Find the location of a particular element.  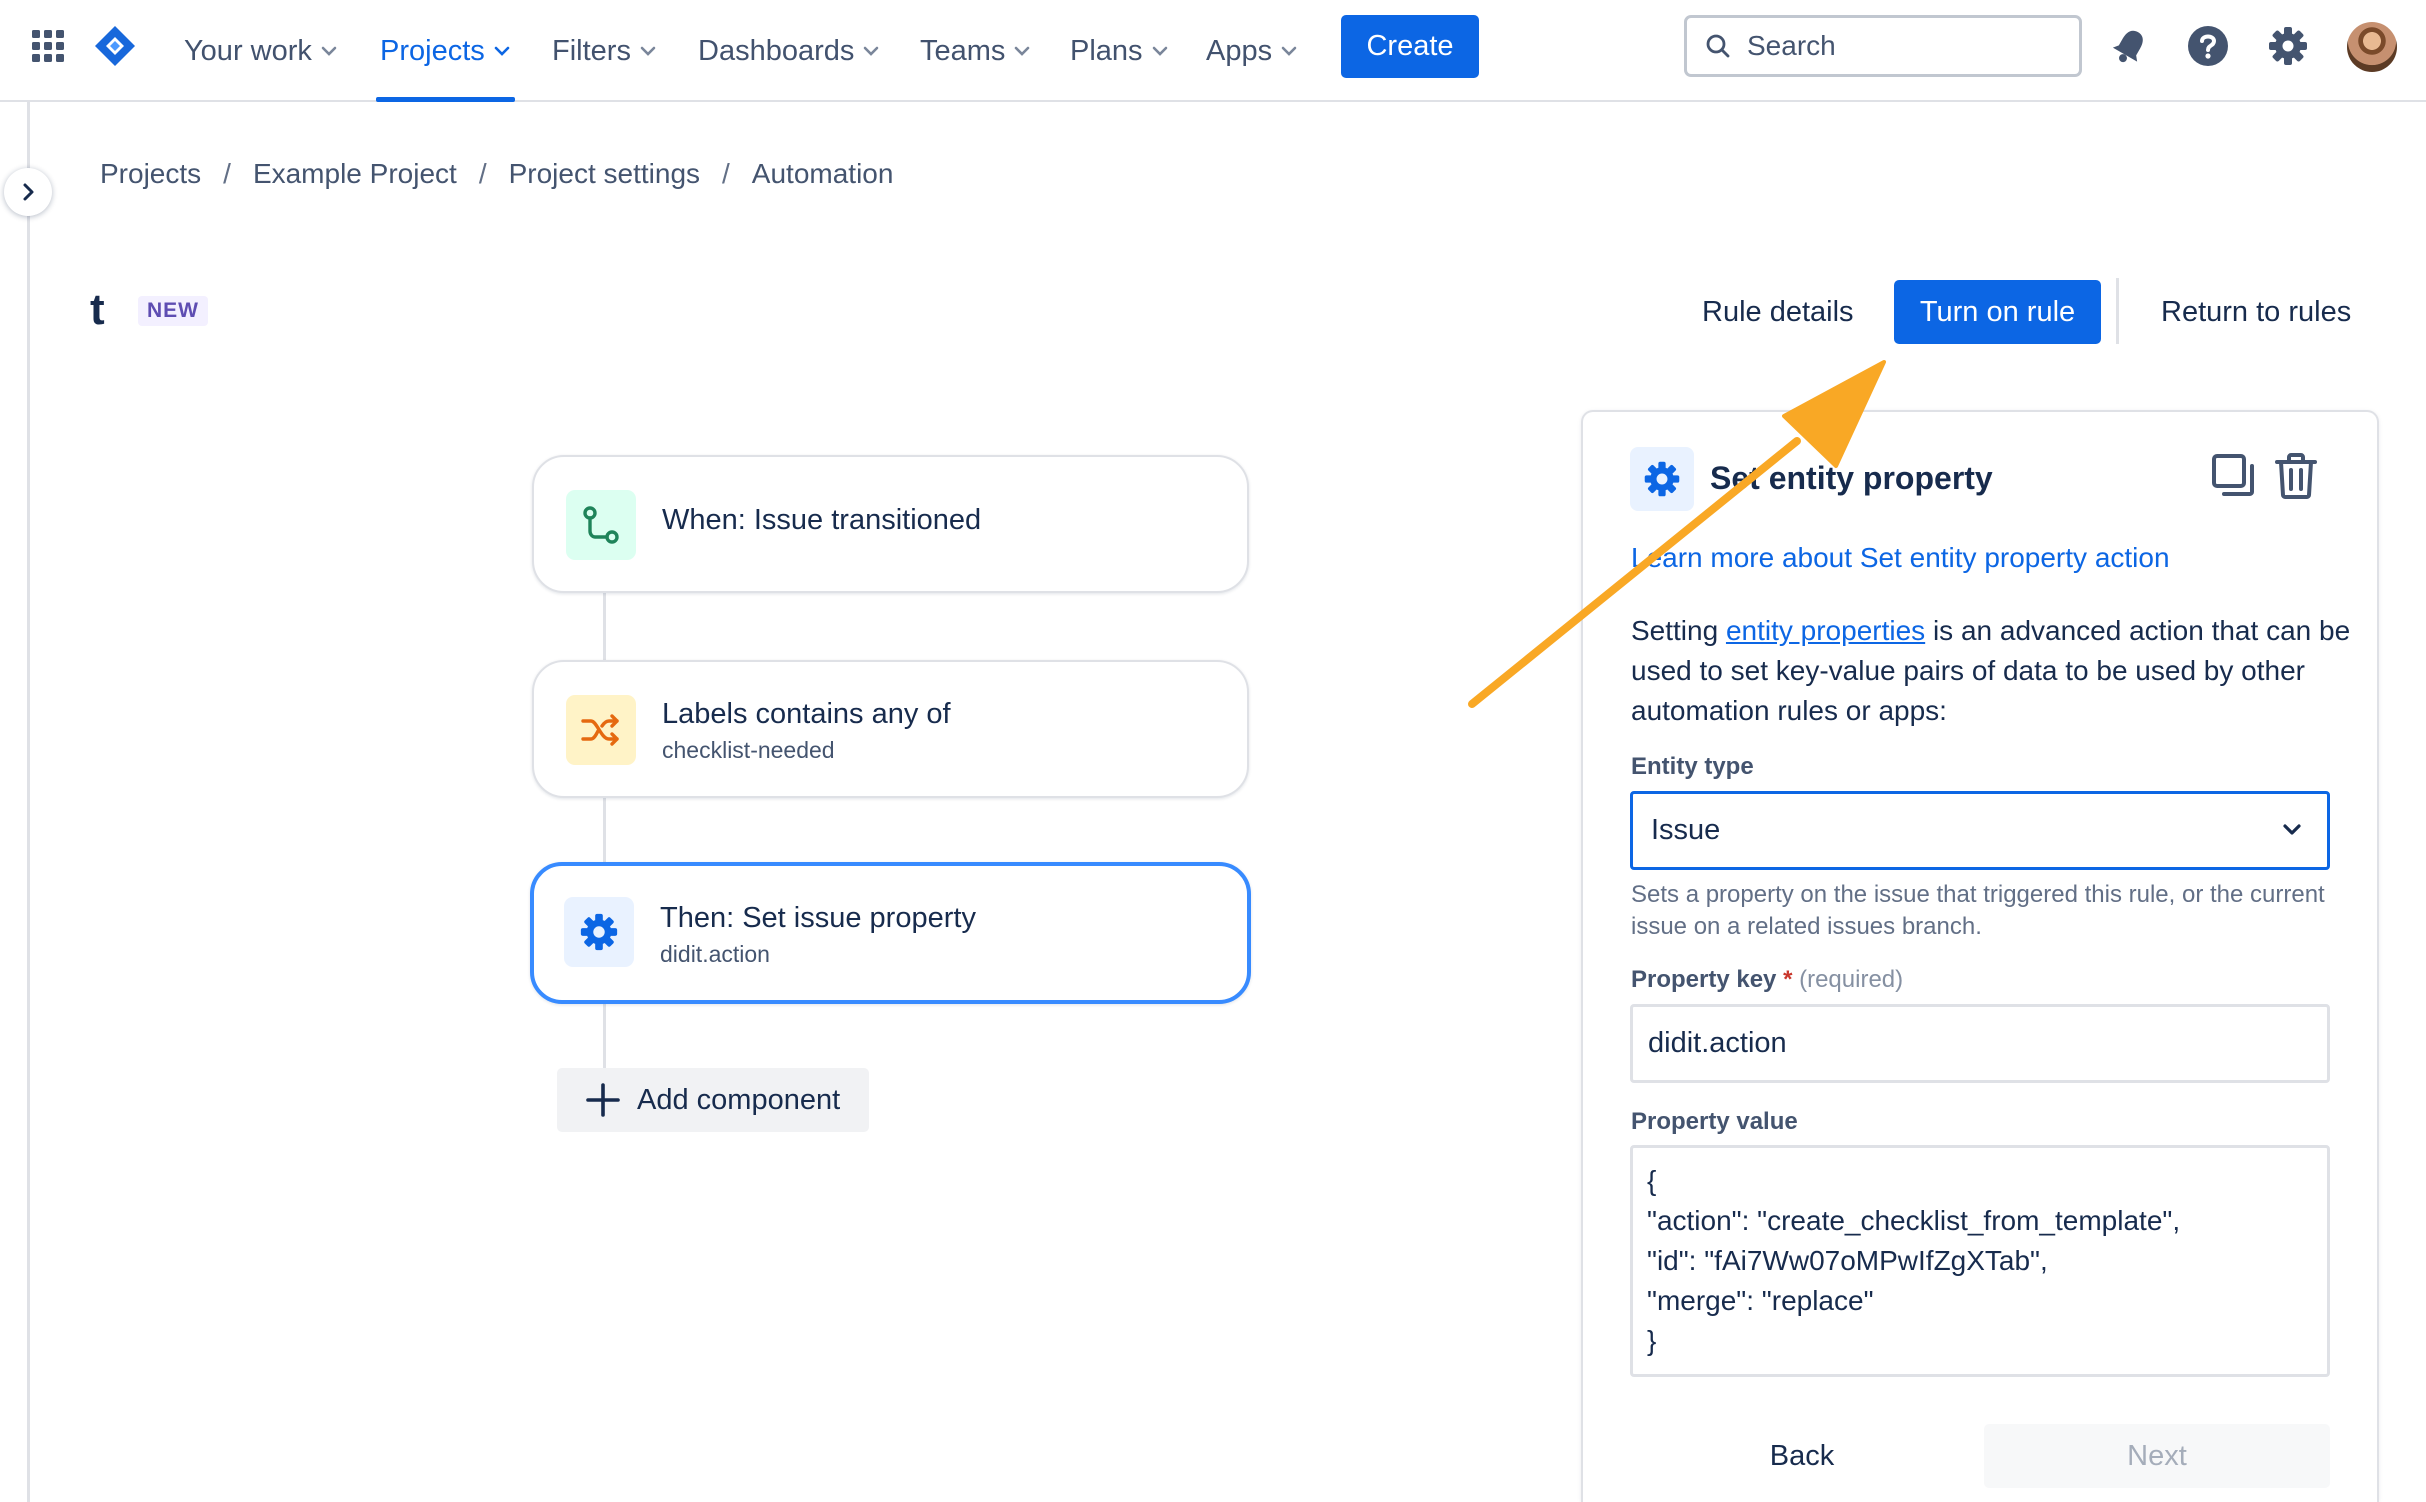

add-component-button: Add component is located at coordinates (713, 1100).